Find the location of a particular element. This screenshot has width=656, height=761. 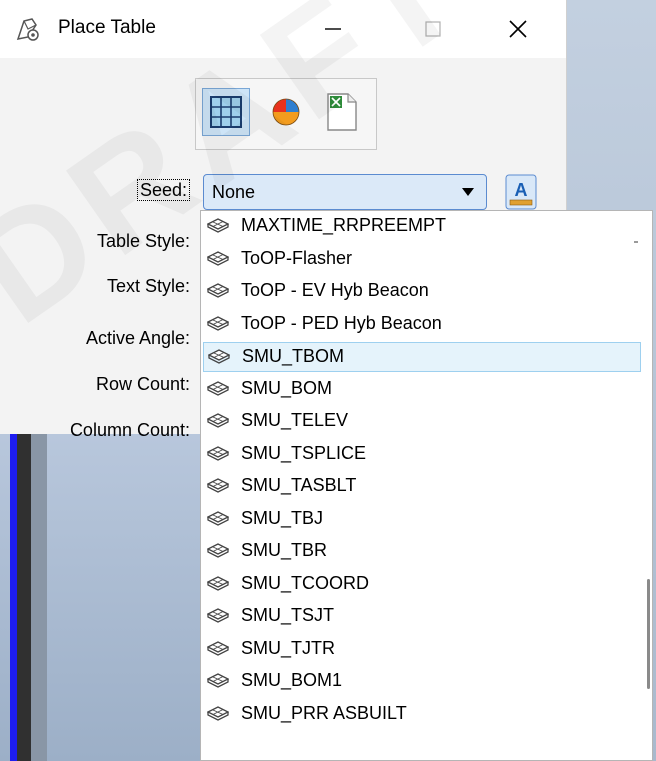

minimize-button is located at coordinates (333, 29).